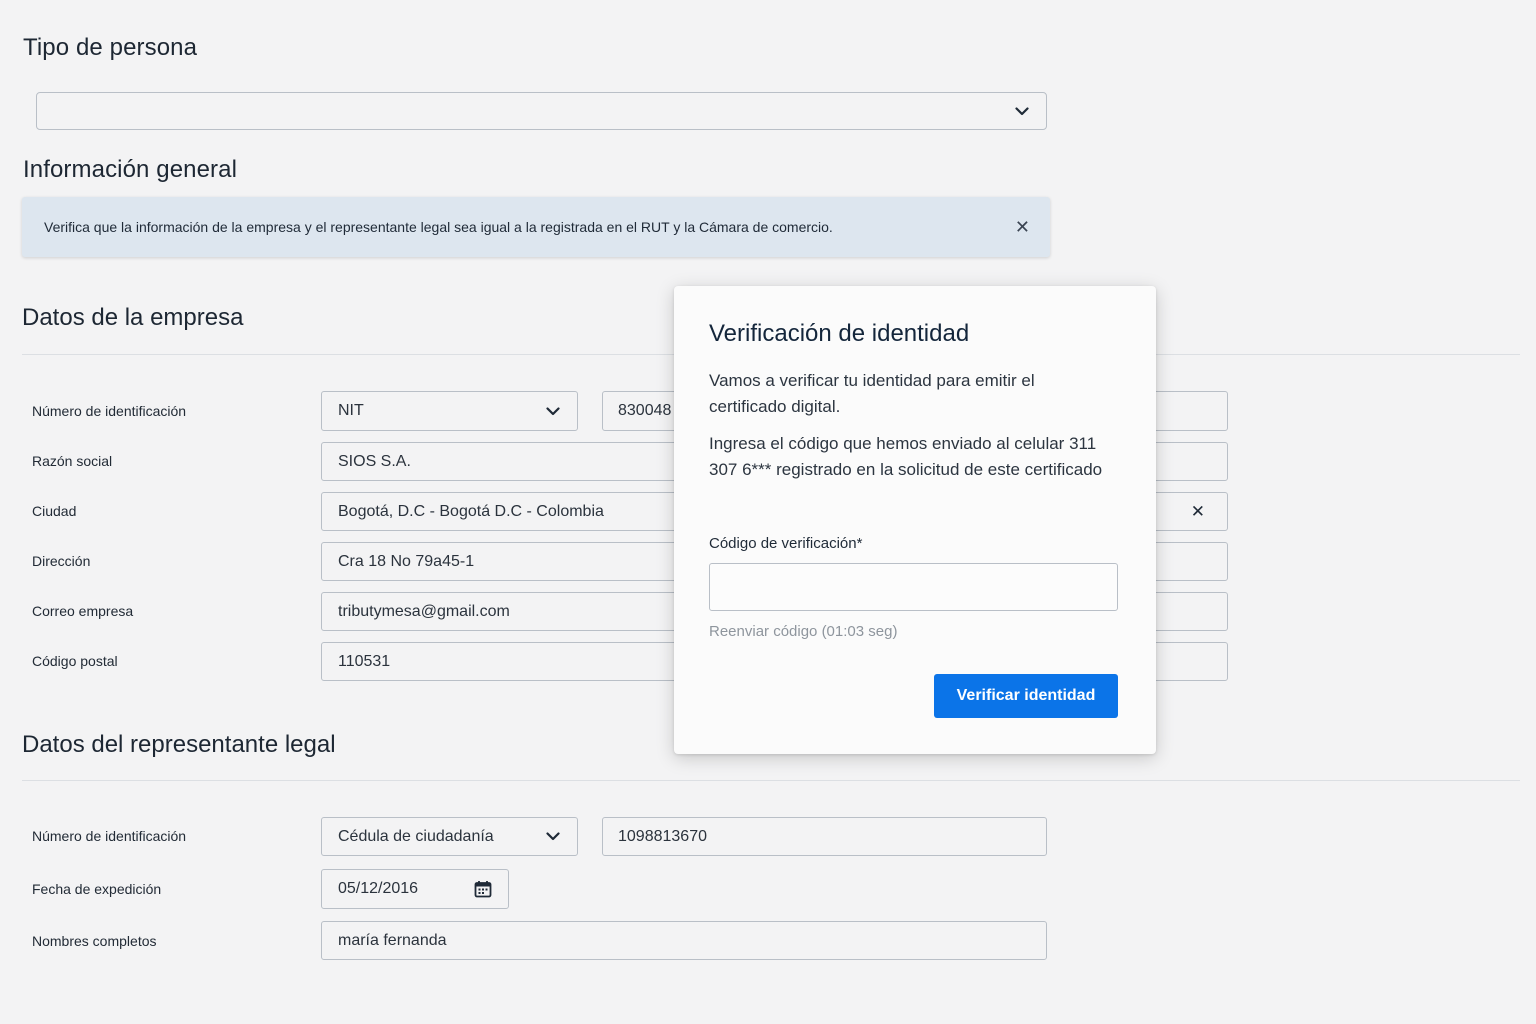 The height and width of the screenshot is (1024, 1536). I want to click on verify-identity-button: Verificar identidad, so click(1026, 696).